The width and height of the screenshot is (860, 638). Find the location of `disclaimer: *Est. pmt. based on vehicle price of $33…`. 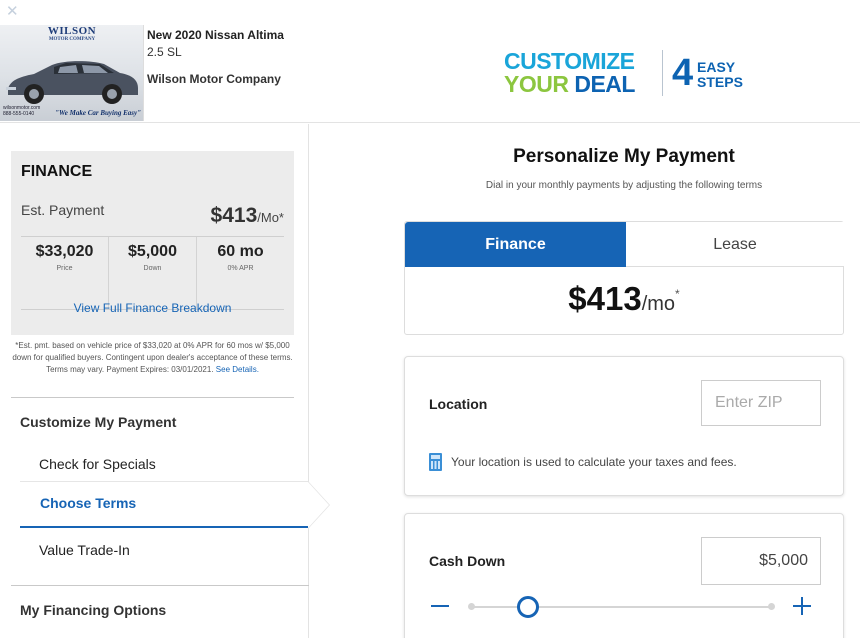

disclaimer: *Est. pmt. based on vehicle price of $33… is located at coordinates (152, 358).